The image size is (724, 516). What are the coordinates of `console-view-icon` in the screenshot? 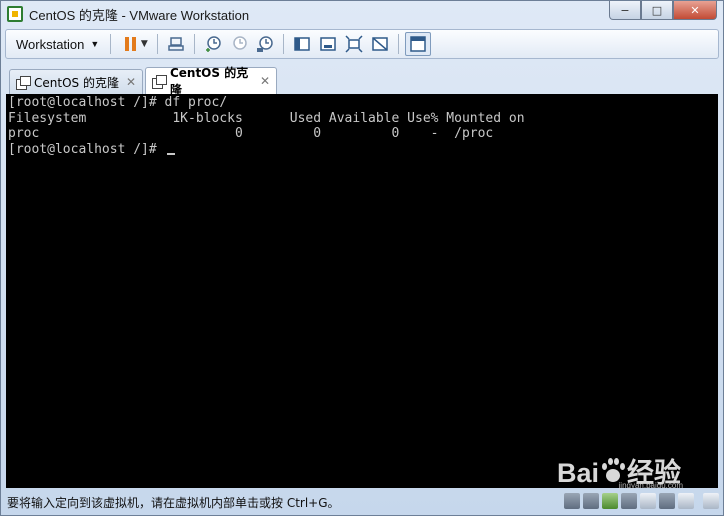 It's located at (418, 44).